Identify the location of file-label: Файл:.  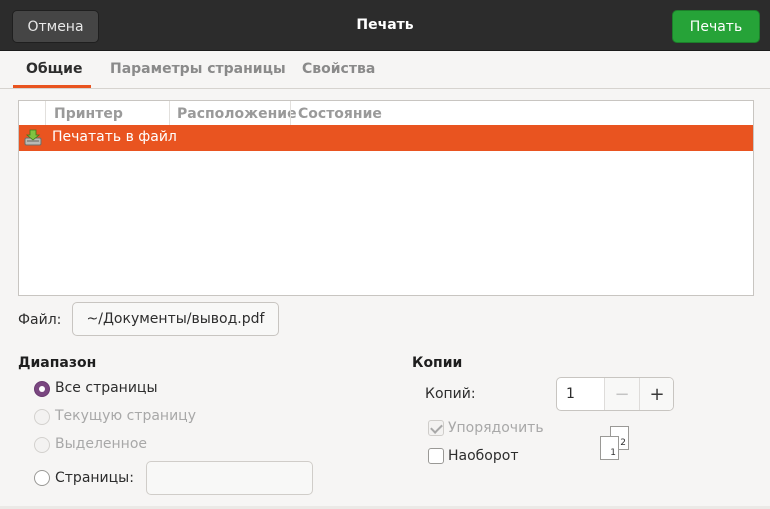
(40, 320).